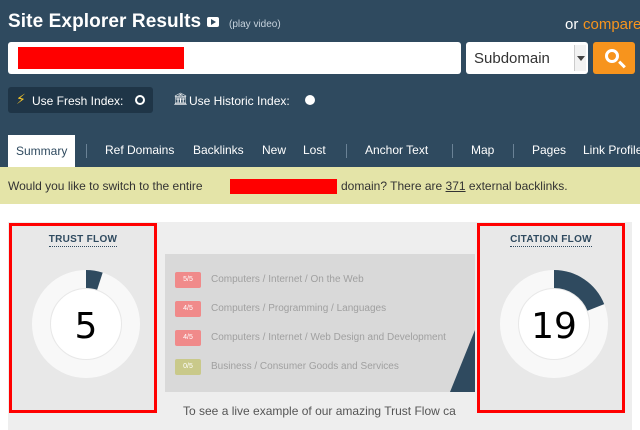  What do you see at coordinates (512, 58) in the screenshot?
I see `scope-select-value: Subdomain` at bounding box center [512, 58].